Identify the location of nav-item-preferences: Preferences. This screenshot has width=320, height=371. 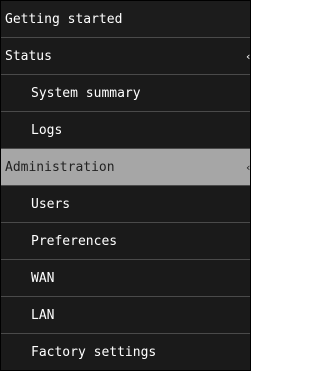
(125, 241).